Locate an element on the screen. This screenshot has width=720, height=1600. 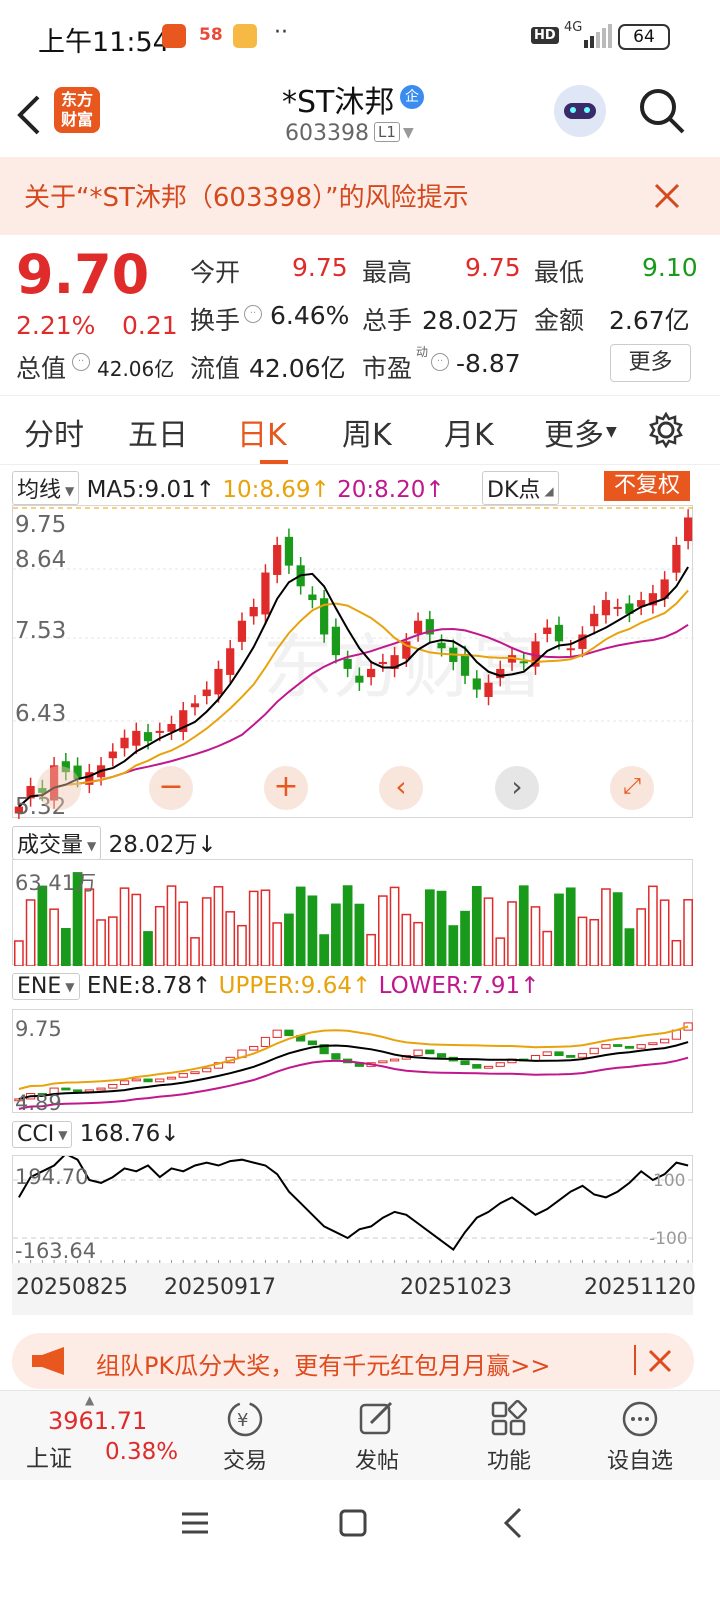
up-arrow-icon: ↑ is located at coordinates (202, 986).